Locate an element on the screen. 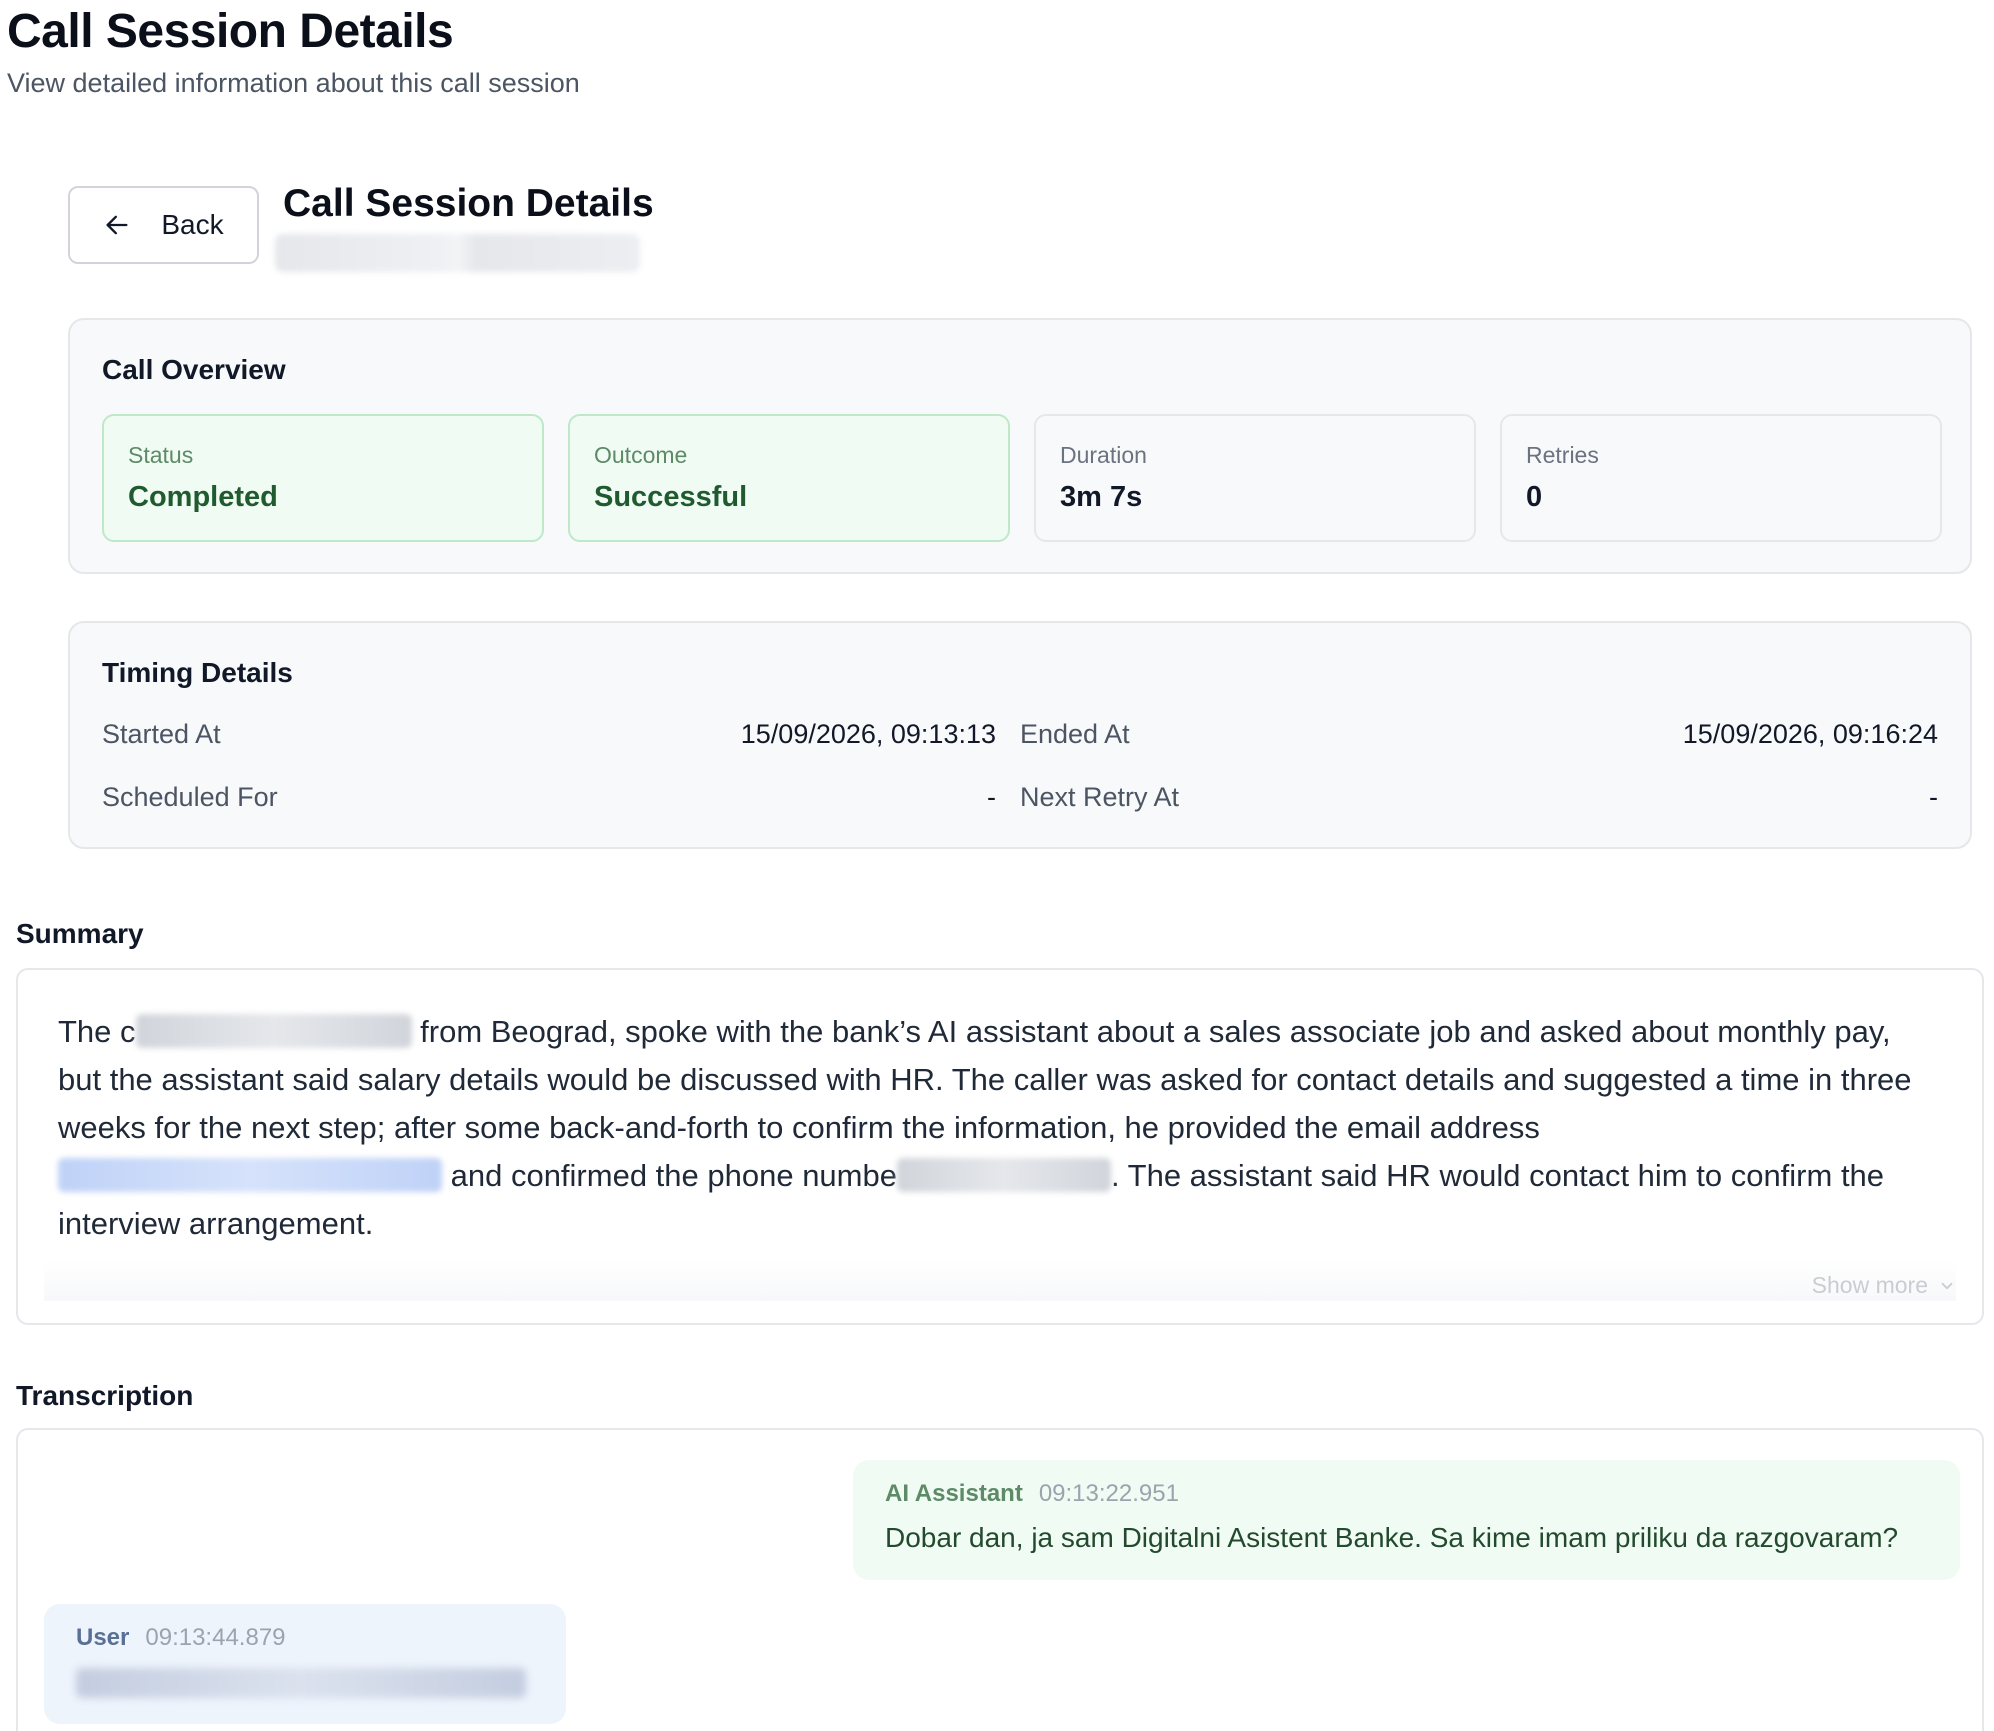 The height and width of the screenshot is (1731, 1994). back-button: Back is located at coordinates (163, 225).